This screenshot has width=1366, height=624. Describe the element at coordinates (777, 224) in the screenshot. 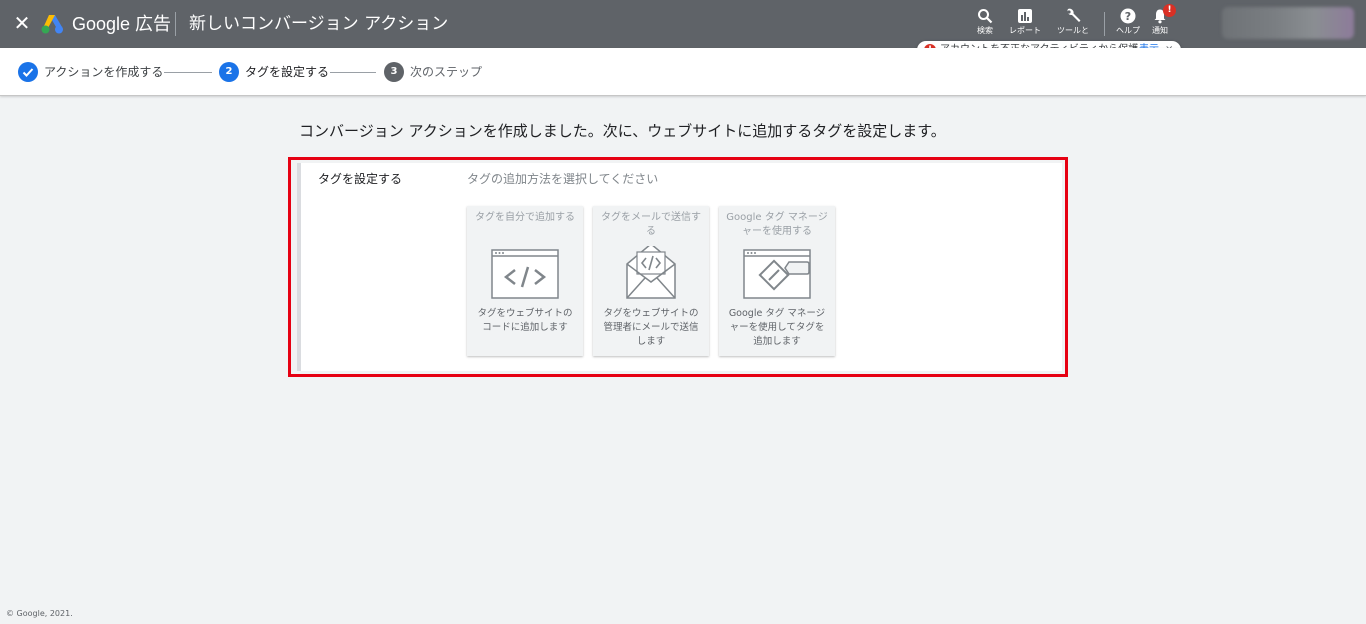

I see `option-title: Google タグ マネージャーを使用する` at that location.